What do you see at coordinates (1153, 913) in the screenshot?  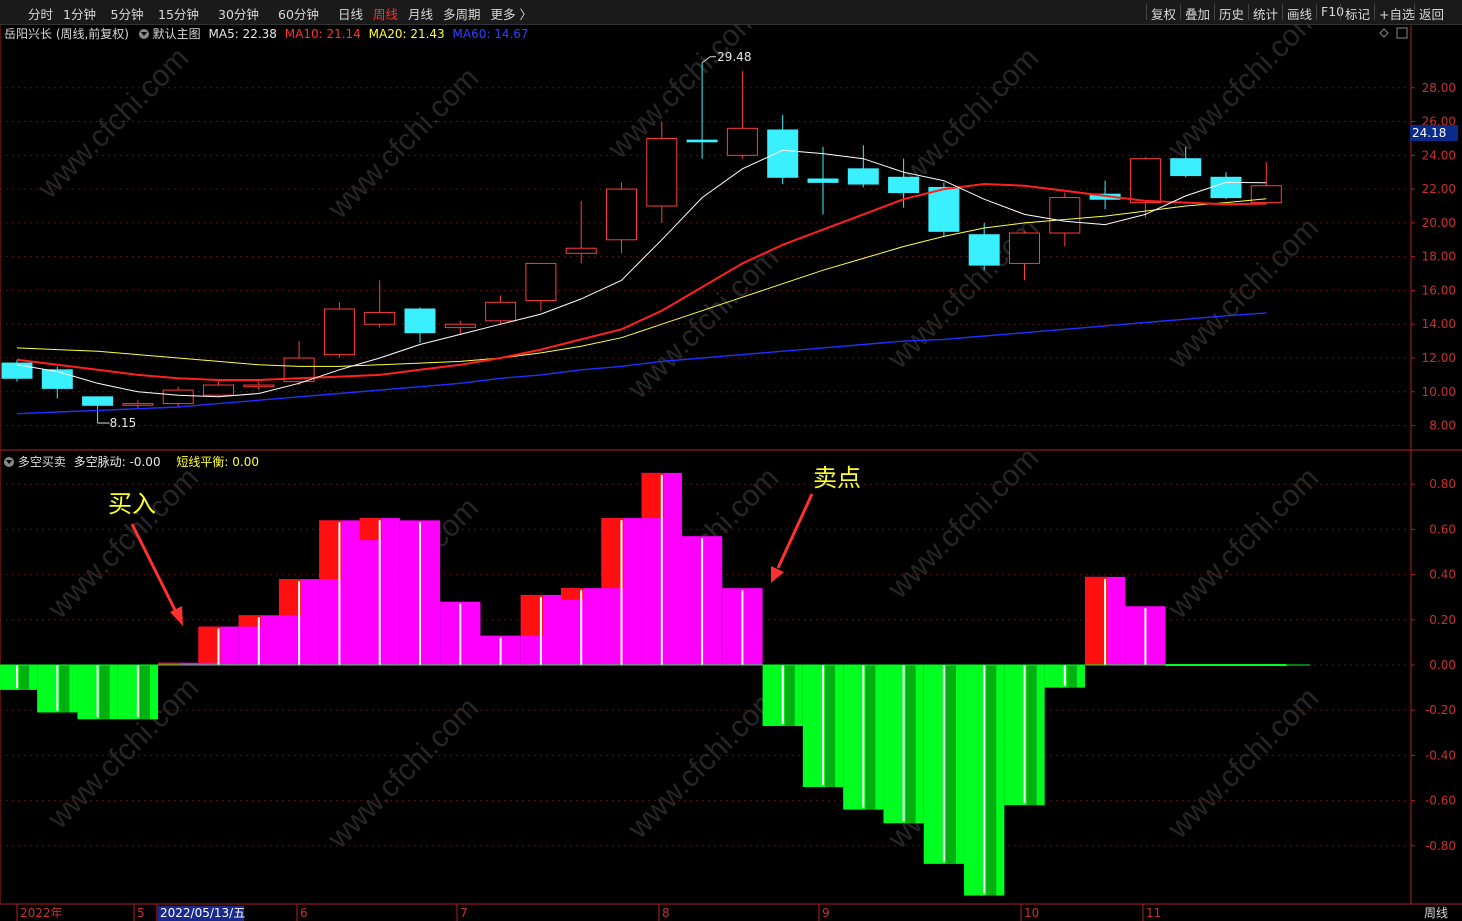 I see `time-axis-label: 11` at bounding box center [1153, 913].